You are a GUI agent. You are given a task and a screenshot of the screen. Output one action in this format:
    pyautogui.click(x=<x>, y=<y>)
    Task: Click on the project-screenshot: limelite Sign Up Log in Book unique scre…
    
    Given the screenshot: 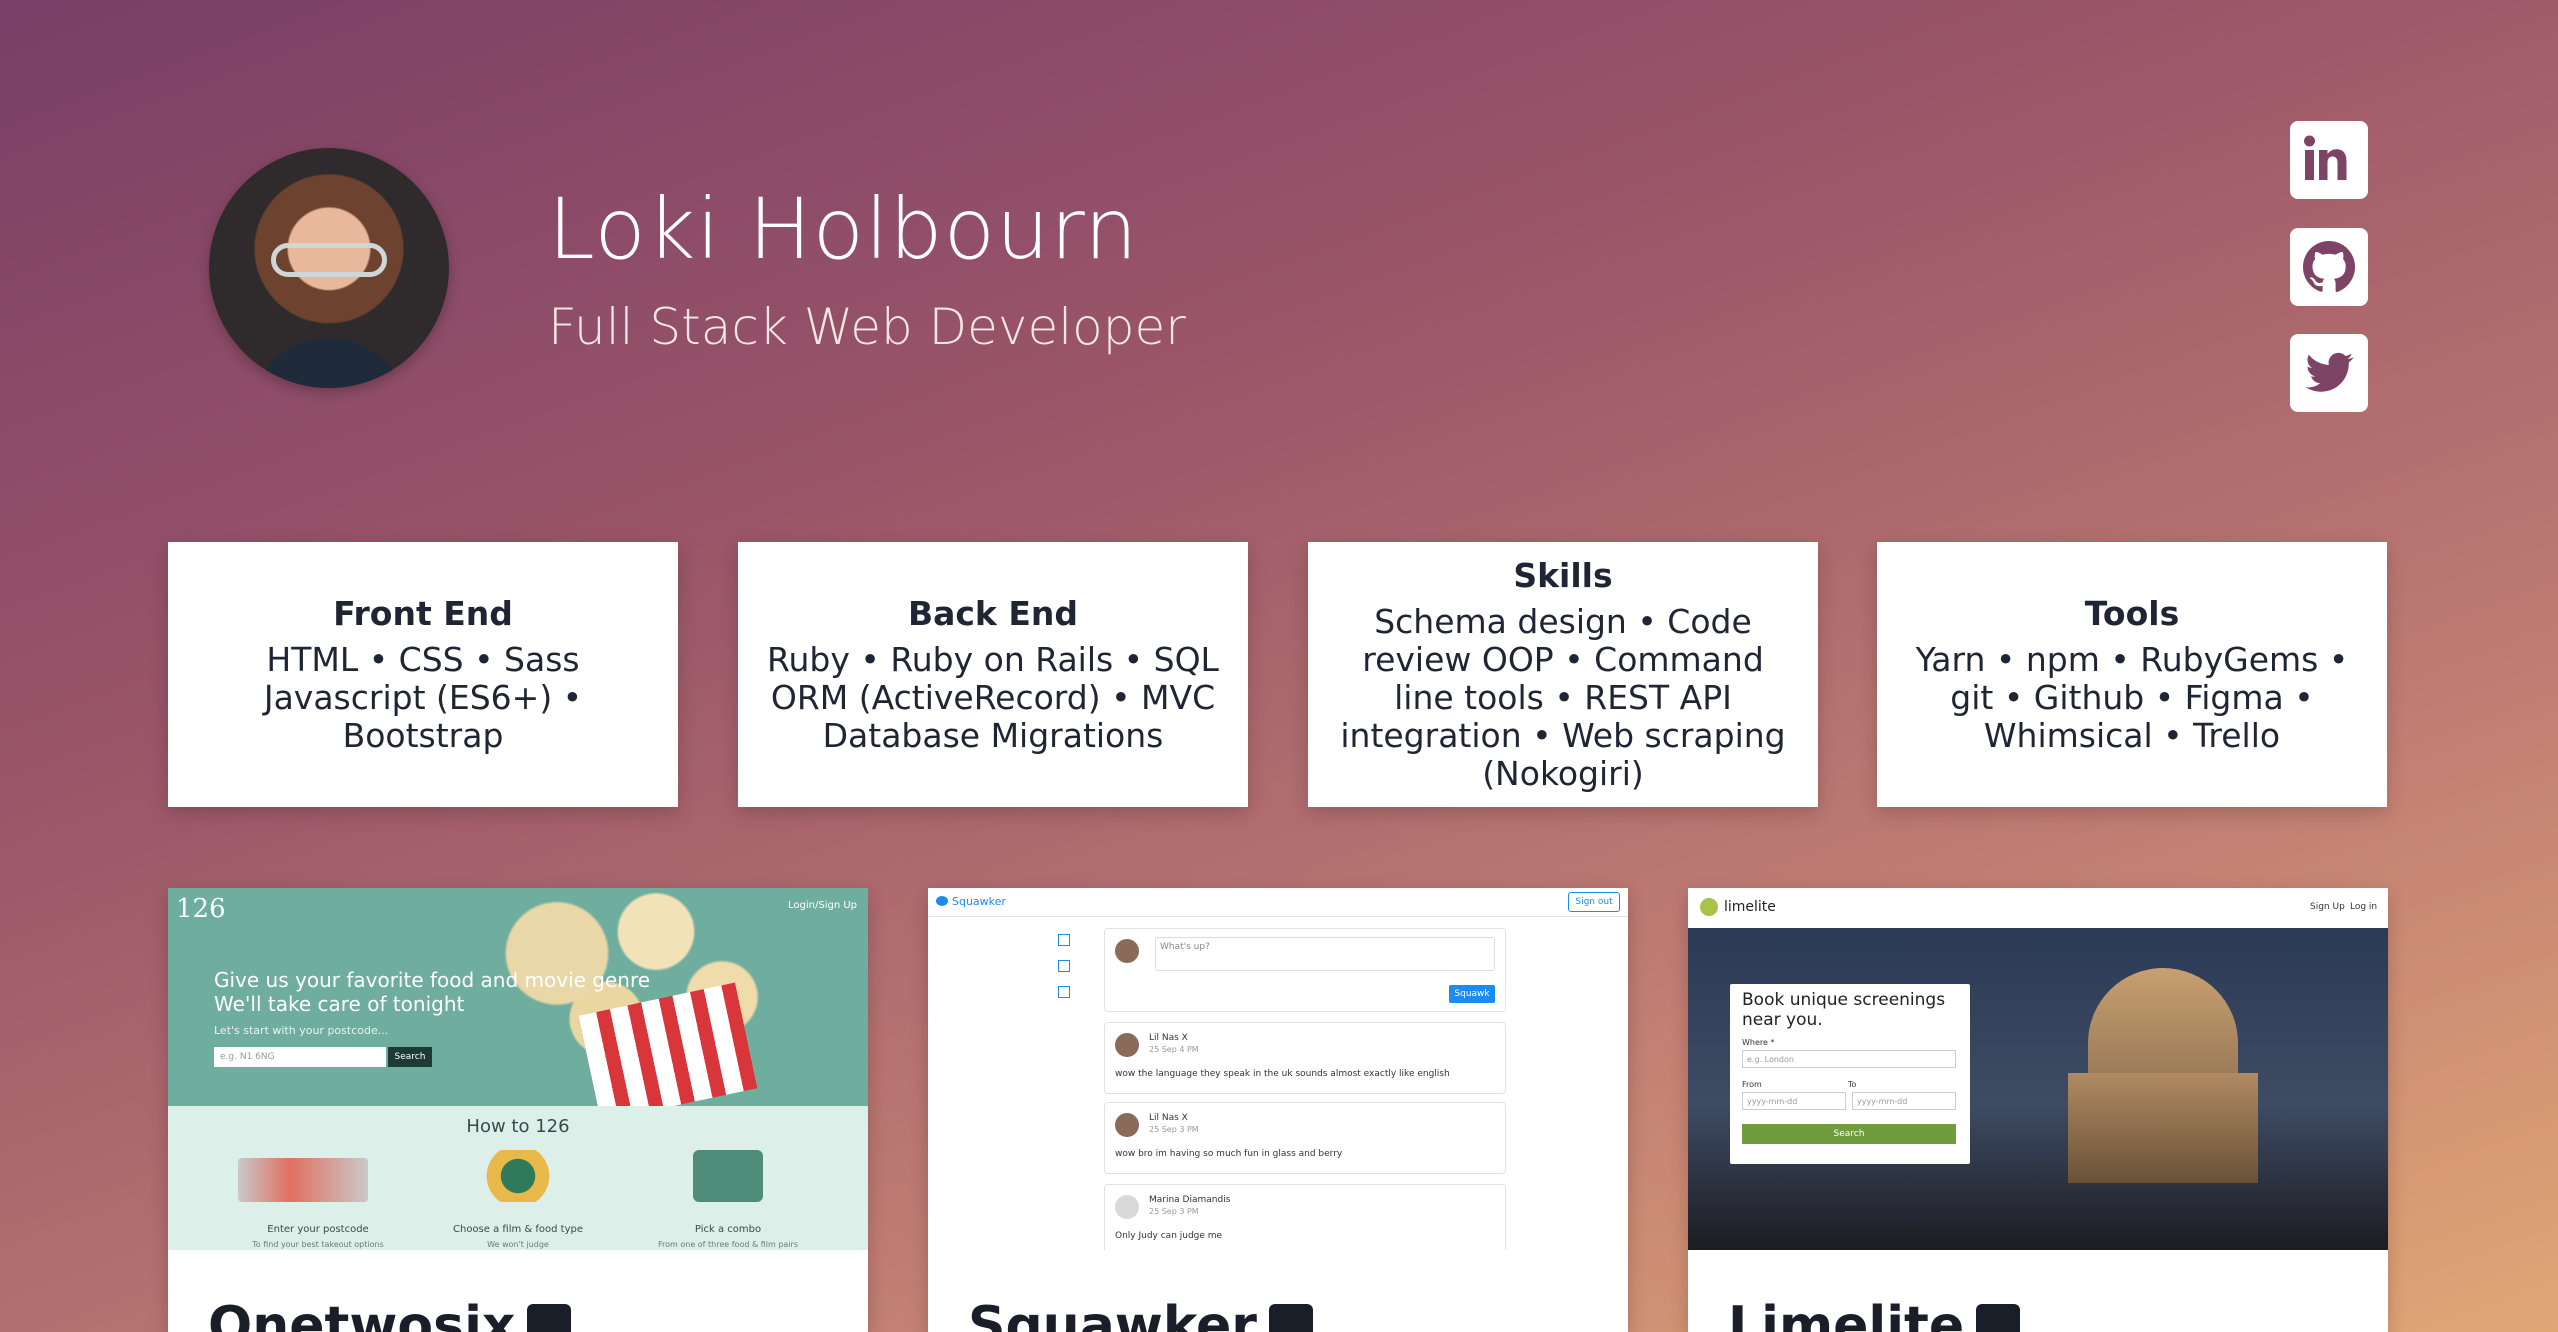 What is the action you would take?
    pyautogui.click(x=2038, y=1069)
    